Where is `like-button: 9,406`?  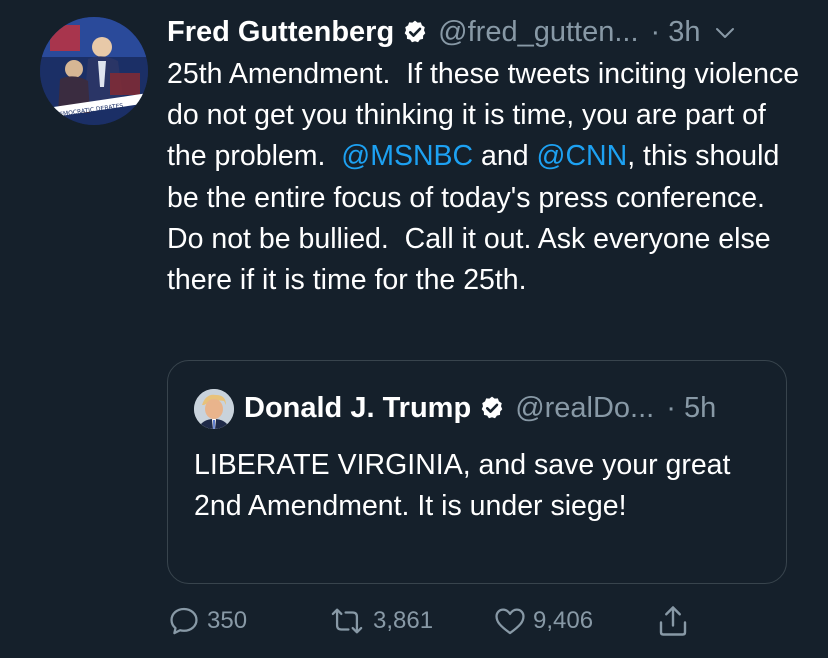
like-button: 9,406 is located at coordinates (543, 621).